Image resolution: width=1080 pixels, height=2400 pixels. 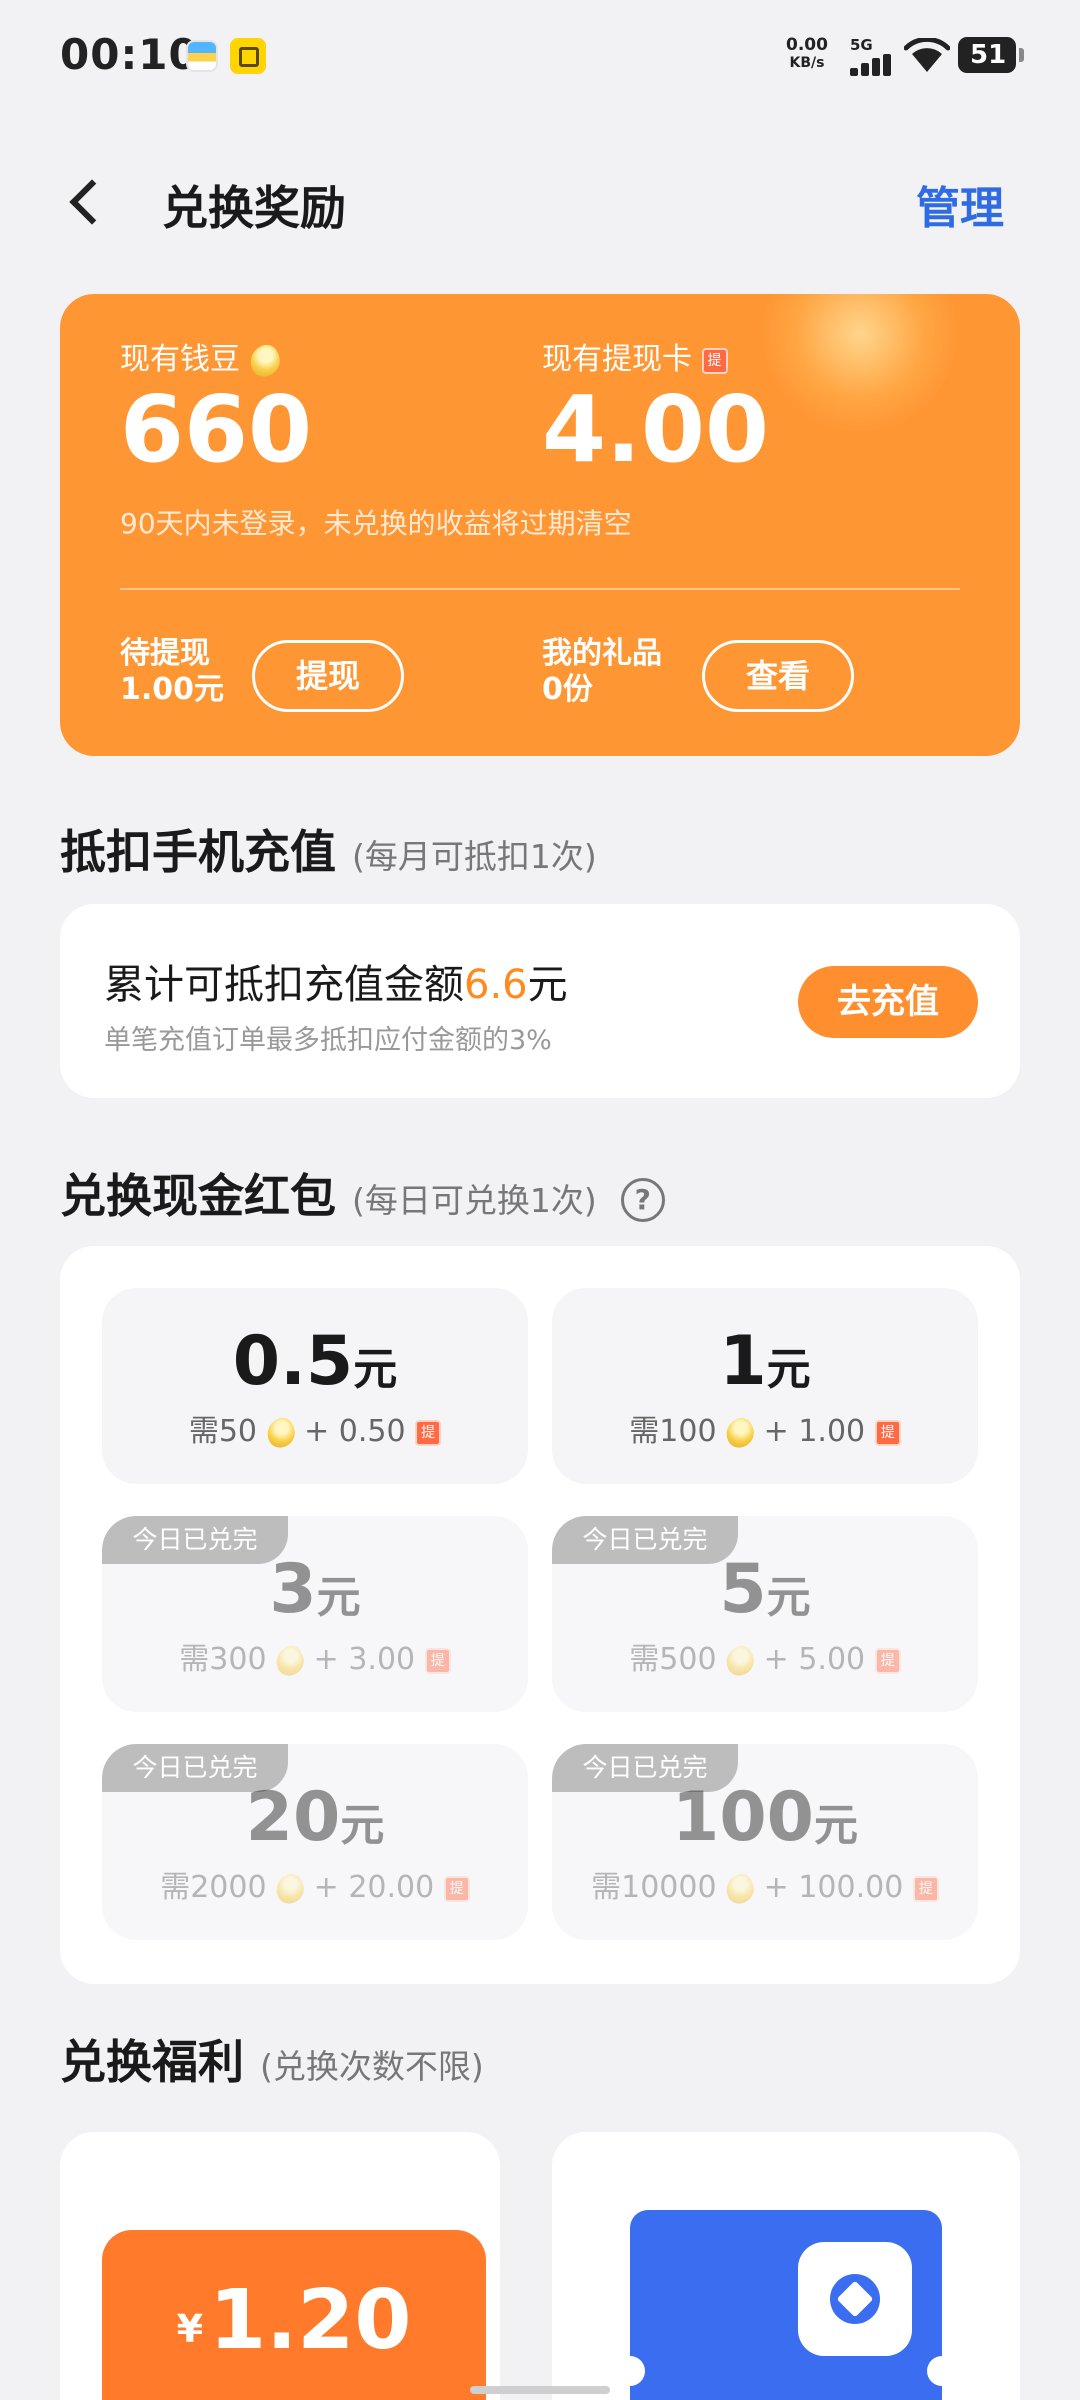 I want to click on page-title: 兑换奖励, so click(x=254, y=208).